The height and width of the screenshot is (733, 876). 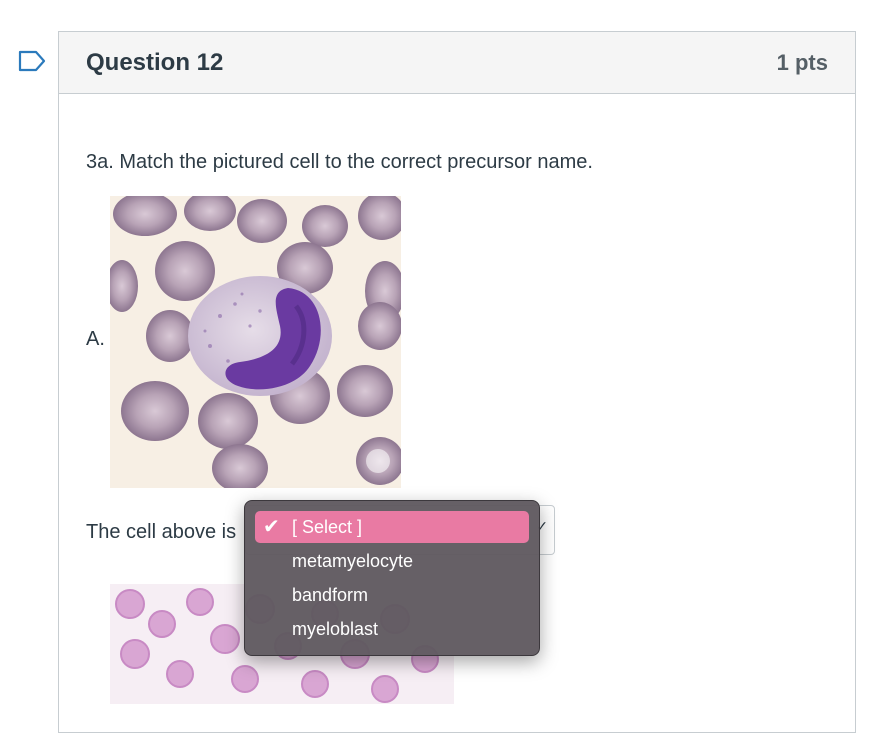 What do you see at coordinates (335, 629) in the screenshot?
I see `option-label: myeloblast` at bounding box center [335, 629].